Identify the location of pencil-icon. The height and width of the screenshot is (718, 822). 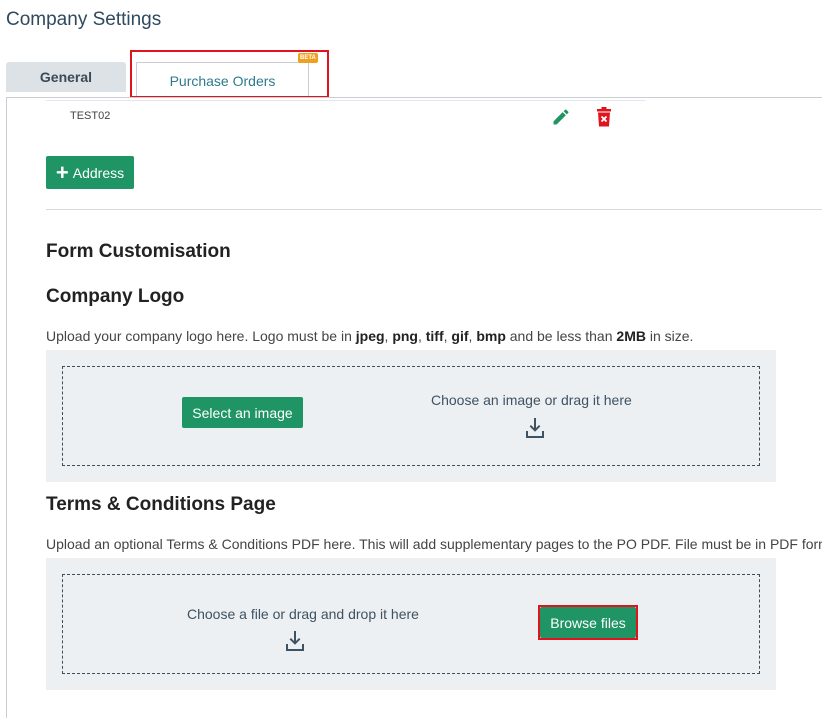
(561, 117).